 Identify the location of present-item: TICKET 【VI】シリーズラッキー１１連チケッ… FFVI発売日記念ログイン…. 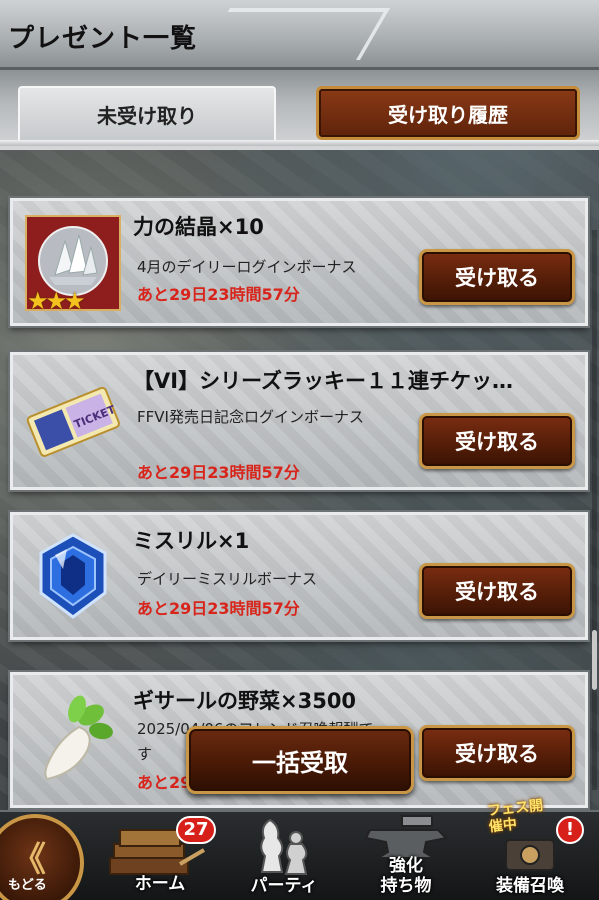
(299, 421).